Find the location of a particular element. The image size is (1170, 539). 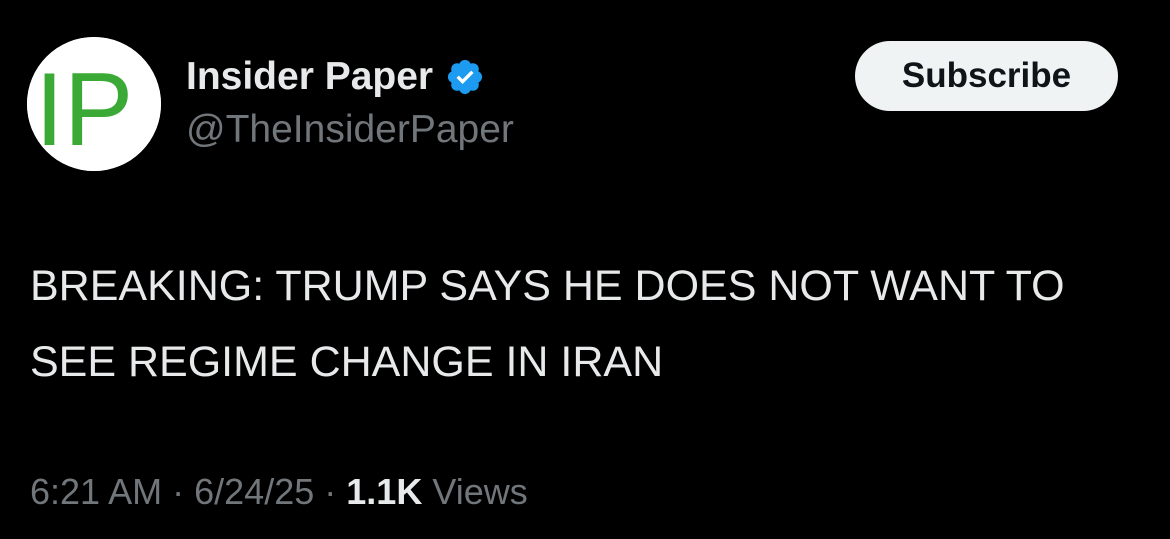

name-row: Insider Paper is located at coordinates (335, 77).